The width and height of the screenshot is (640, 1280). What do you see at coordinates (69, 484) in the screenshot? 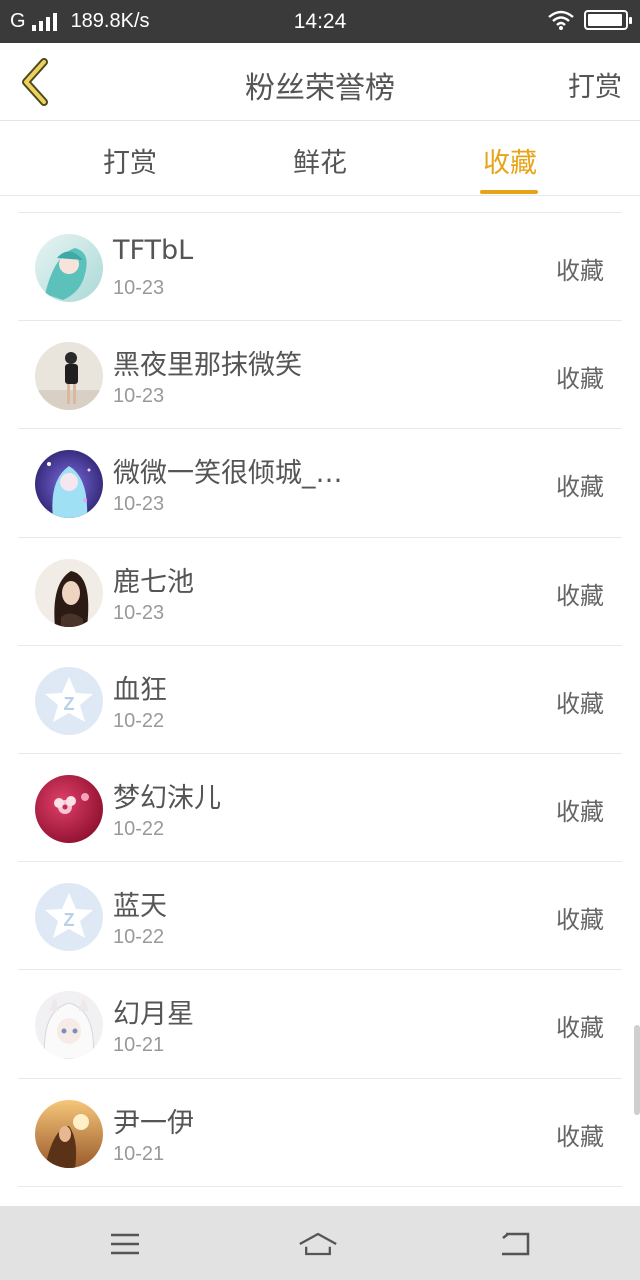
I see `anime-purple-avatar` at bounding box center [69, 484].